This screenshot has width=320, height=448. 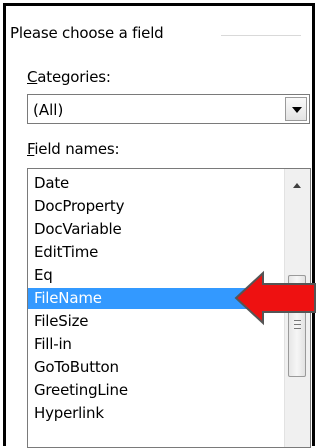 I want to click on categories-label-accelerator: C, so click(x=32, y=77).